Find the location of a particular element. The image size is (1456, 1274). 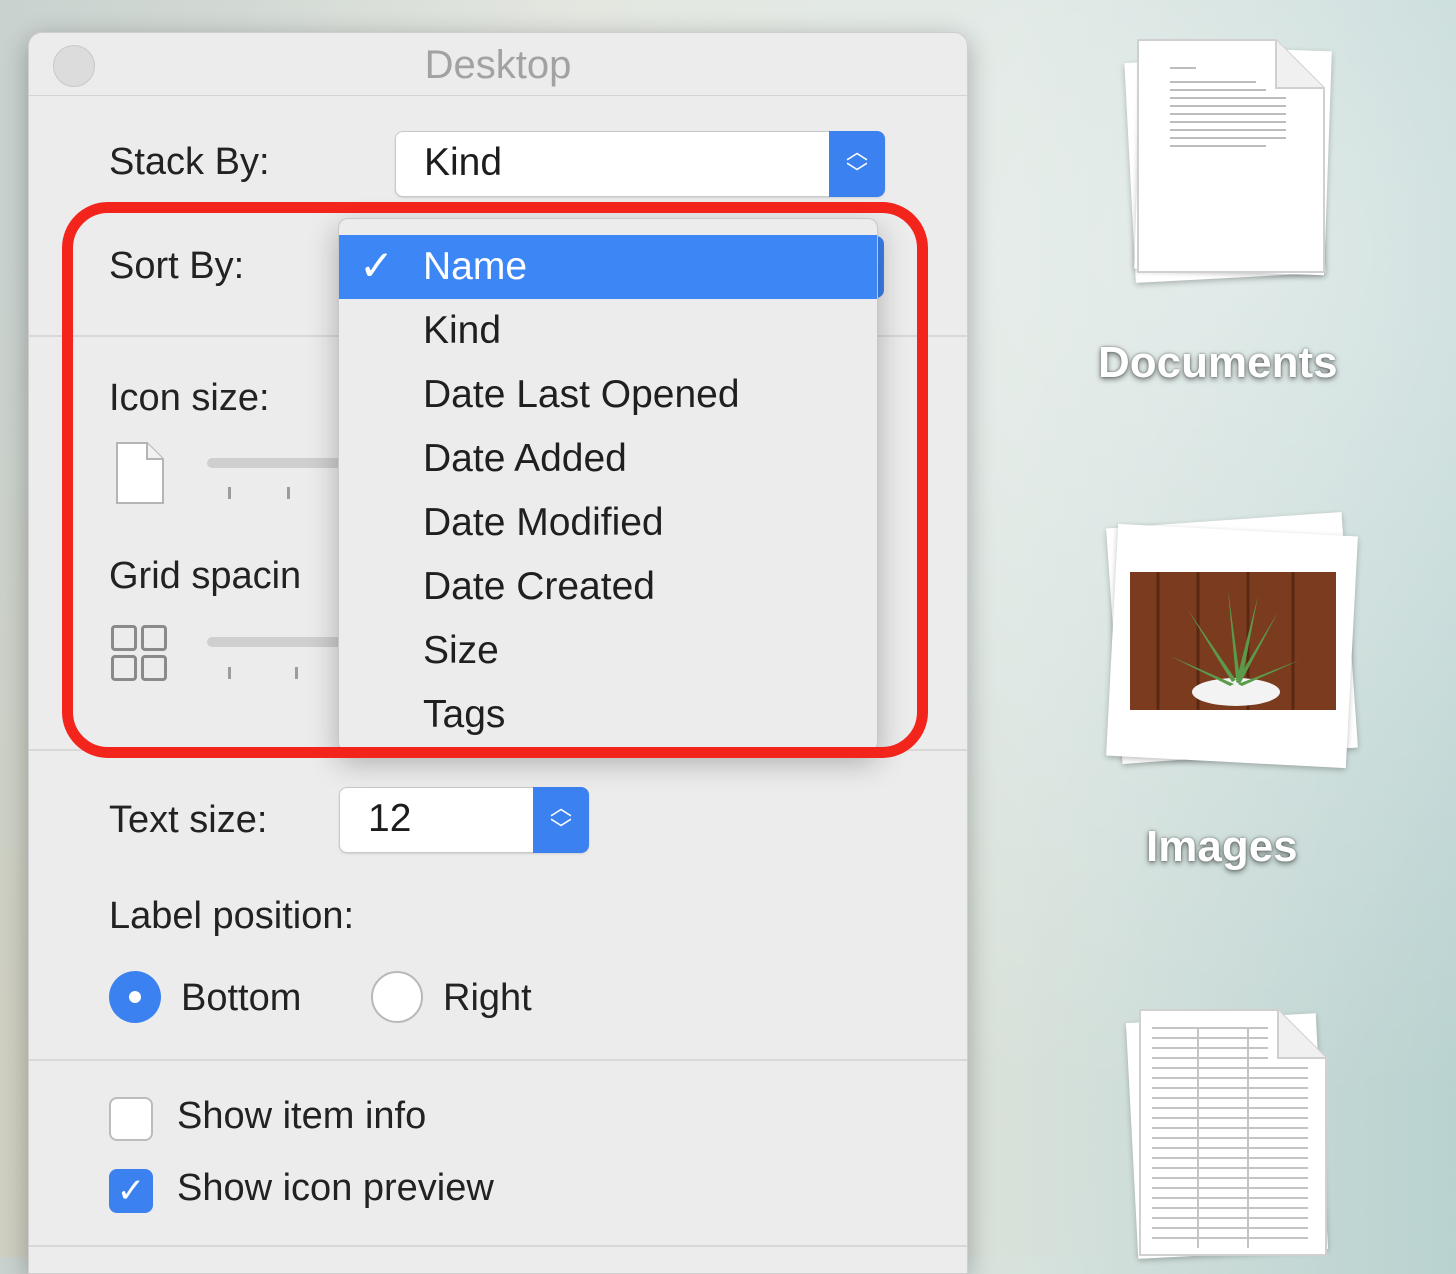

text-size-label: Text size: is located at coordinates (188, 820).